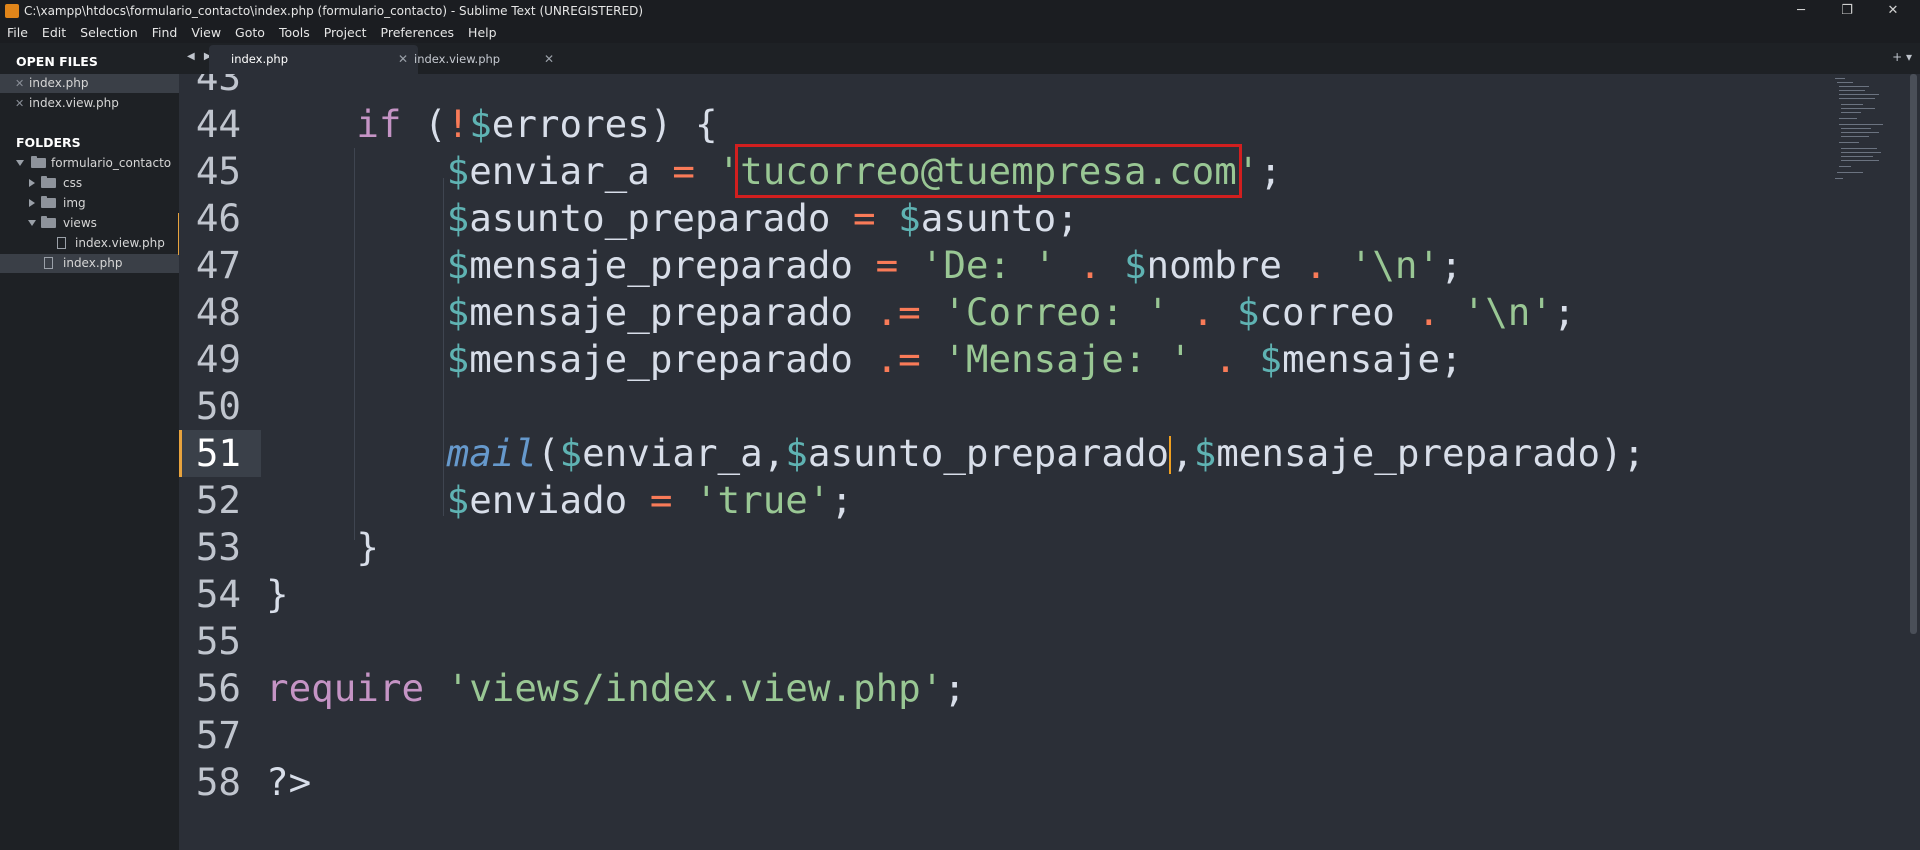 The width and height of the screenshot is (1920, 850). I want to click on menu-selection: Selection, so click(109, 32).